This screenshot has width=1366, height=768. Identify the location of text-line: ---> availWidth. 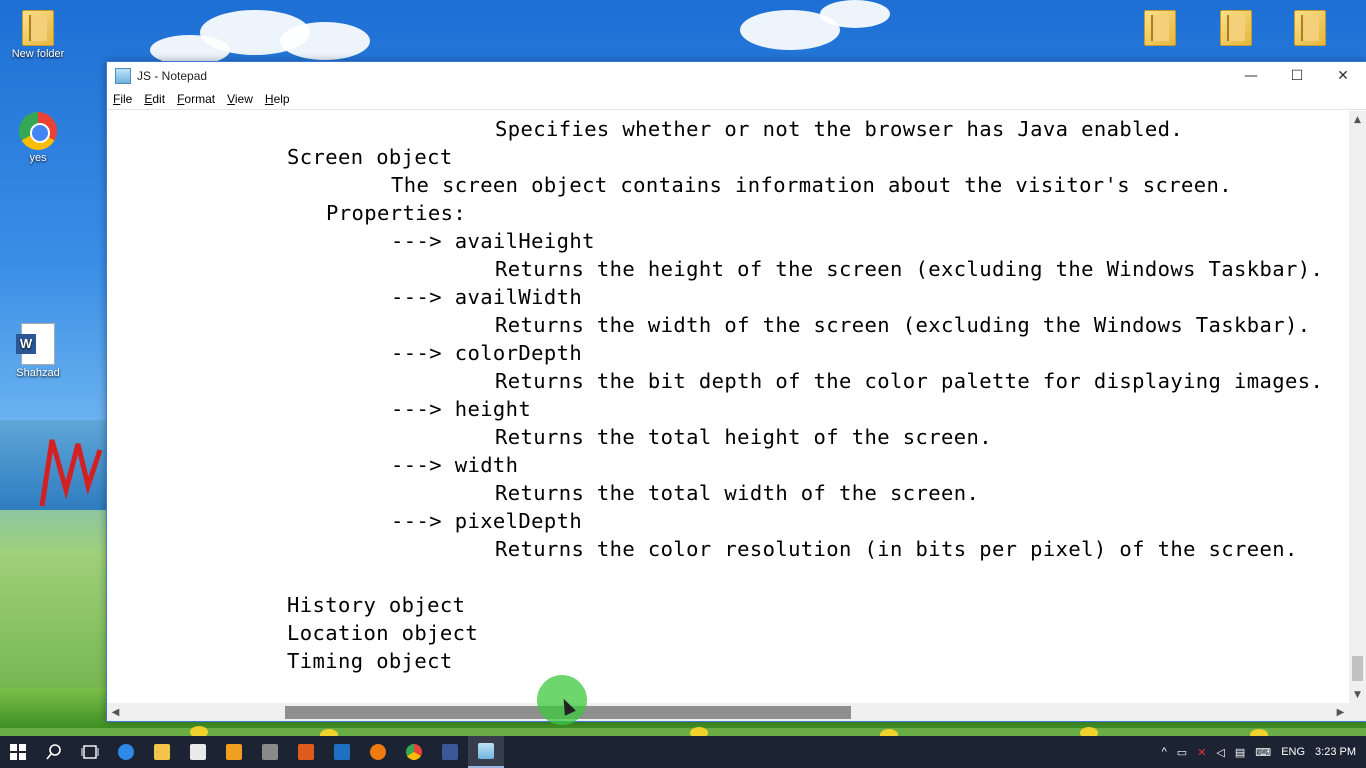
(487, 297).